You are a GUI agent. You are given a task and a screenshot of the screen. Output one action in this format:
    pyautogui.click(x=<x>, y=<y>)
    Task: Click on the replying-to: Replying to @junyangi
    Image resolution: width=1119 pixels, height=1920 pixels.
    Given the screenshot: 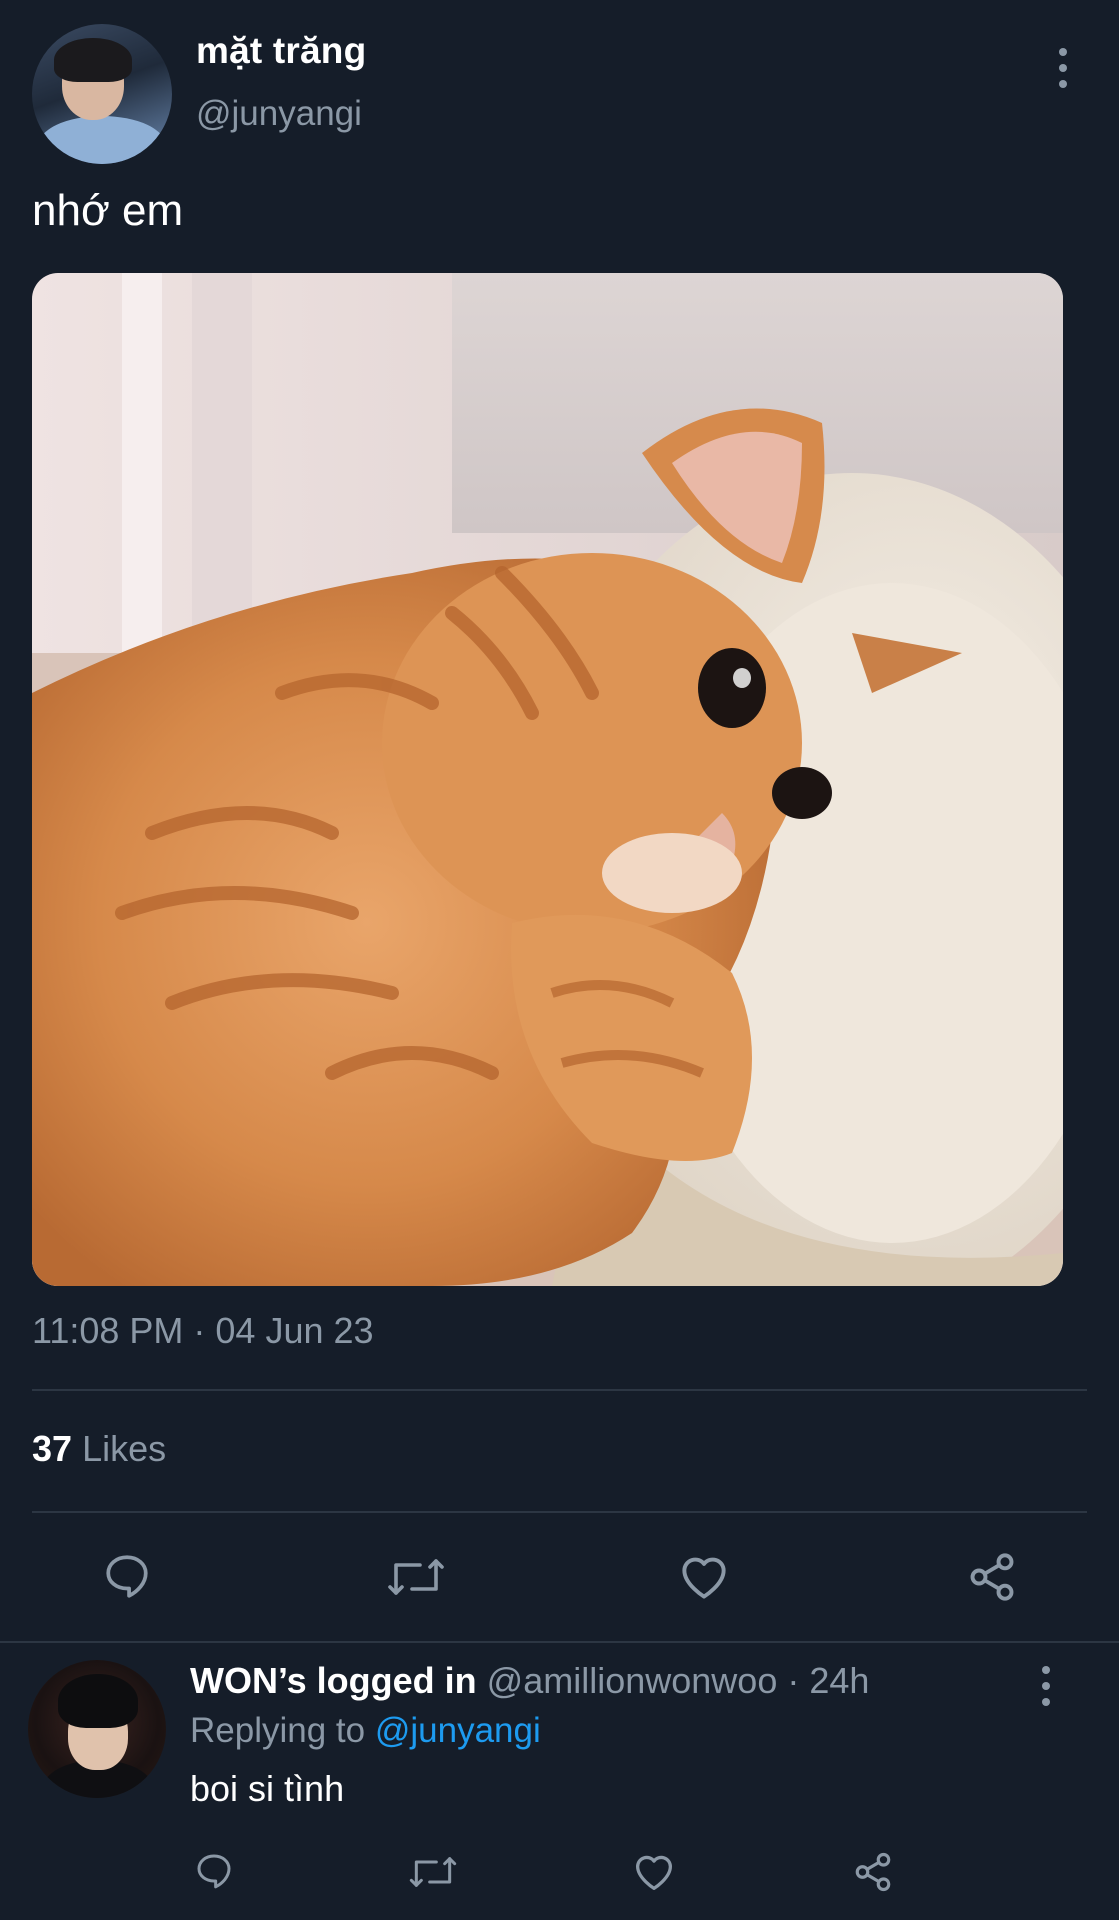 What is the action you would take?
    pyautogui.click(x=365, y=1731)
    